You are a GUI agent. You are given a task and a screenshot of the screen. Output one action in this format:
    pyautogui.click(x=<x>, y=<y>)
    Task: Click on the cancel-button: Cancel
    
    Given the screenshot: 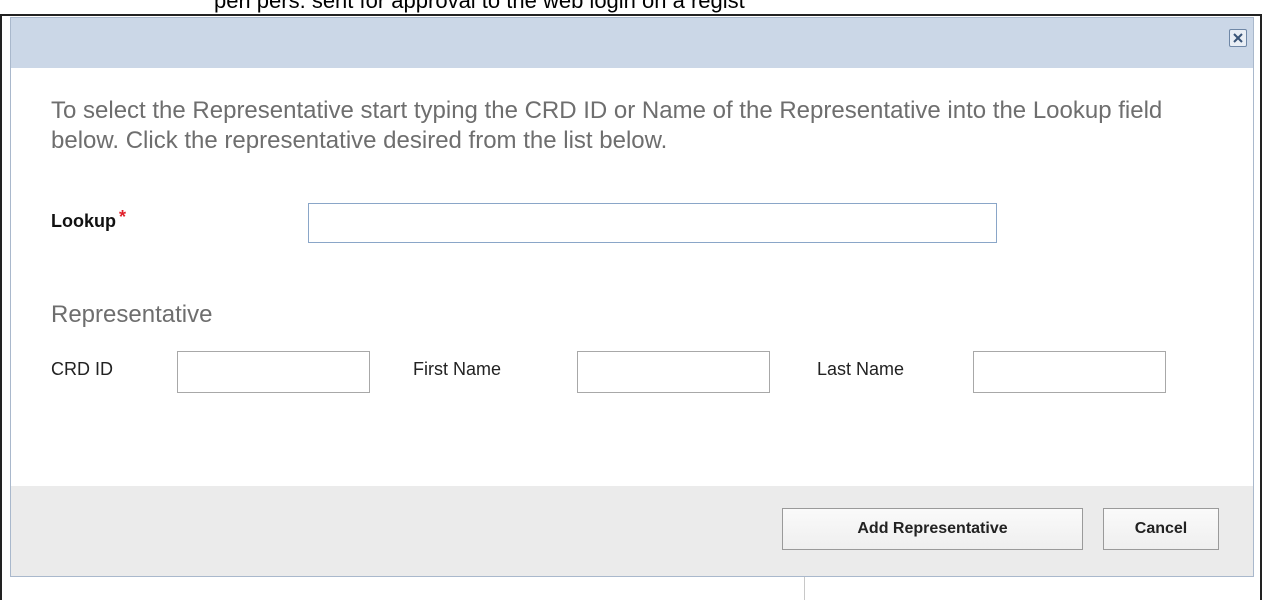 What is the action you would take?
    pyautogui.click(x=1161, y=529)
    